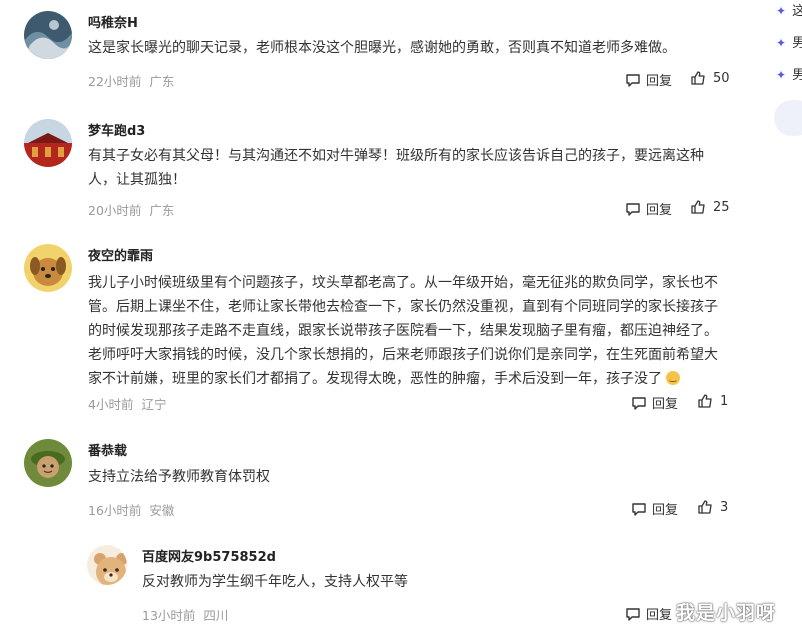 The width and height of the screenshot is (802, 640). Describe the element at coordinates (724, 507) in the screenshot. I see `like-count: 3` at that location.